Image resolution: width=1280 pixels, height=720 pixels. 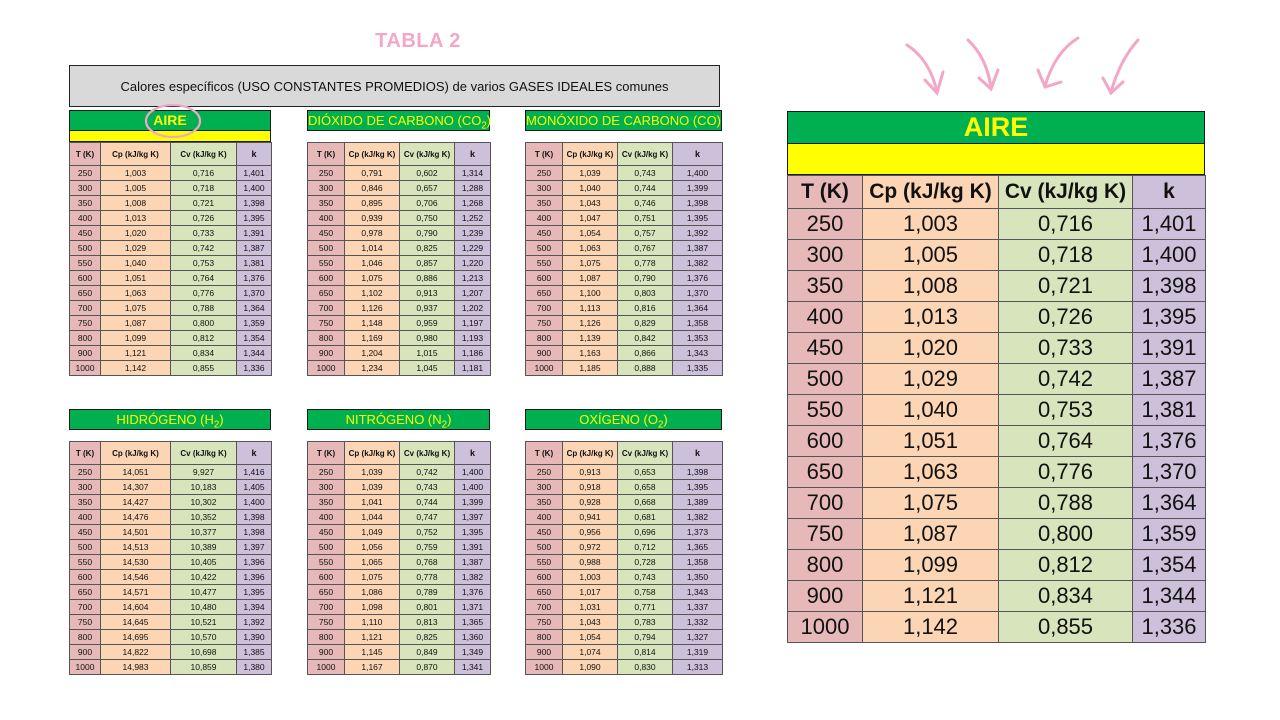 I want to click on table-cell: 1,008, so click(x=930, y=286).